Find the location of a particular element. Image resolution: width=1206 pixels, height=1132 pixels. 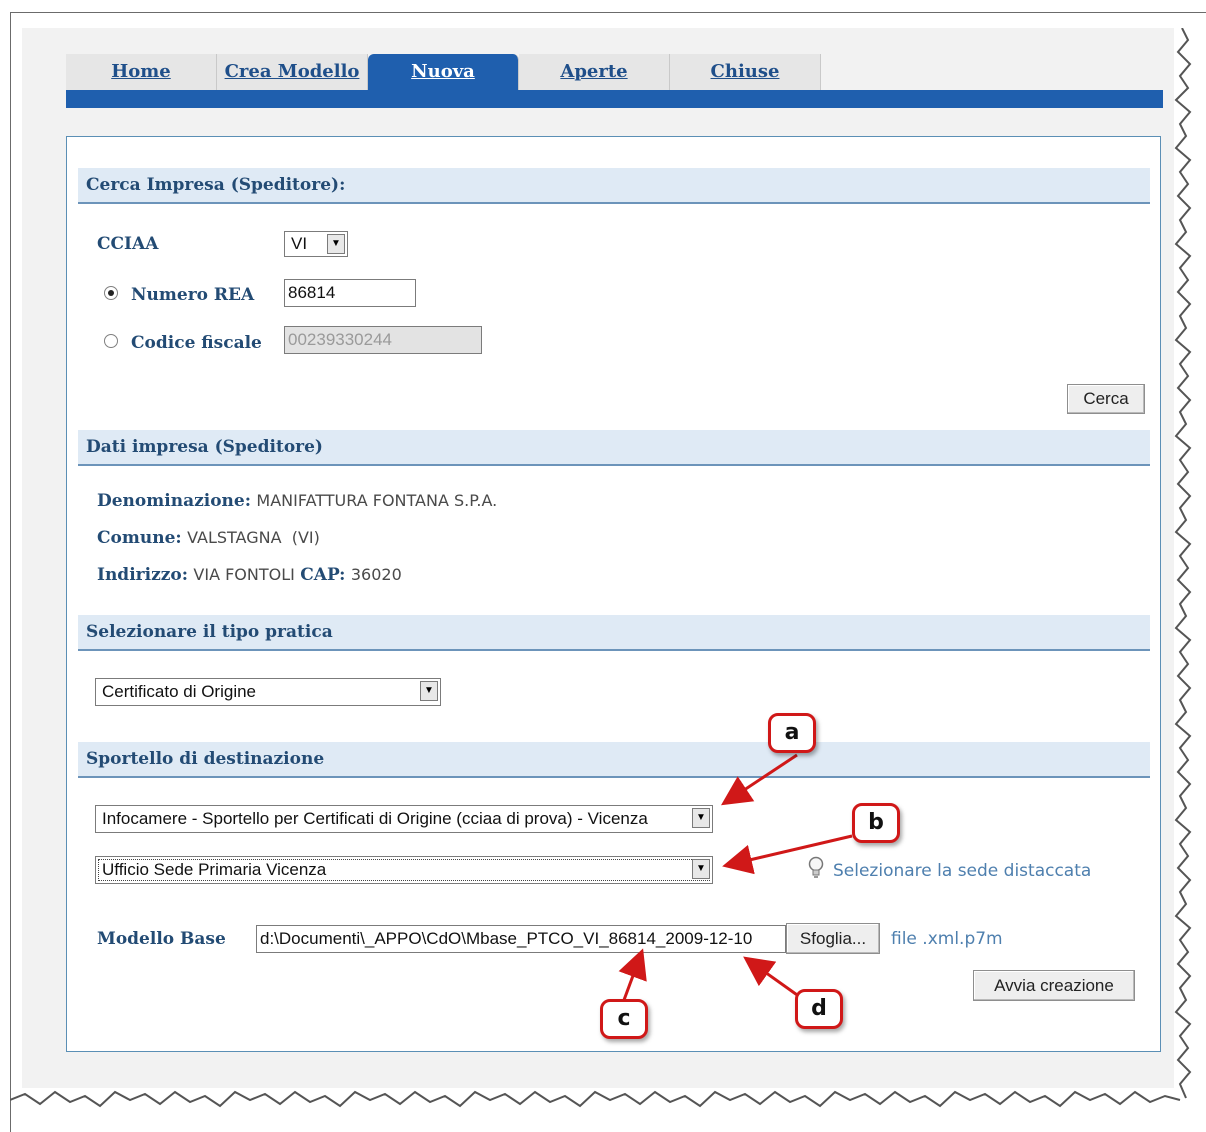

arrow-c is located at coordinates (632, 974).